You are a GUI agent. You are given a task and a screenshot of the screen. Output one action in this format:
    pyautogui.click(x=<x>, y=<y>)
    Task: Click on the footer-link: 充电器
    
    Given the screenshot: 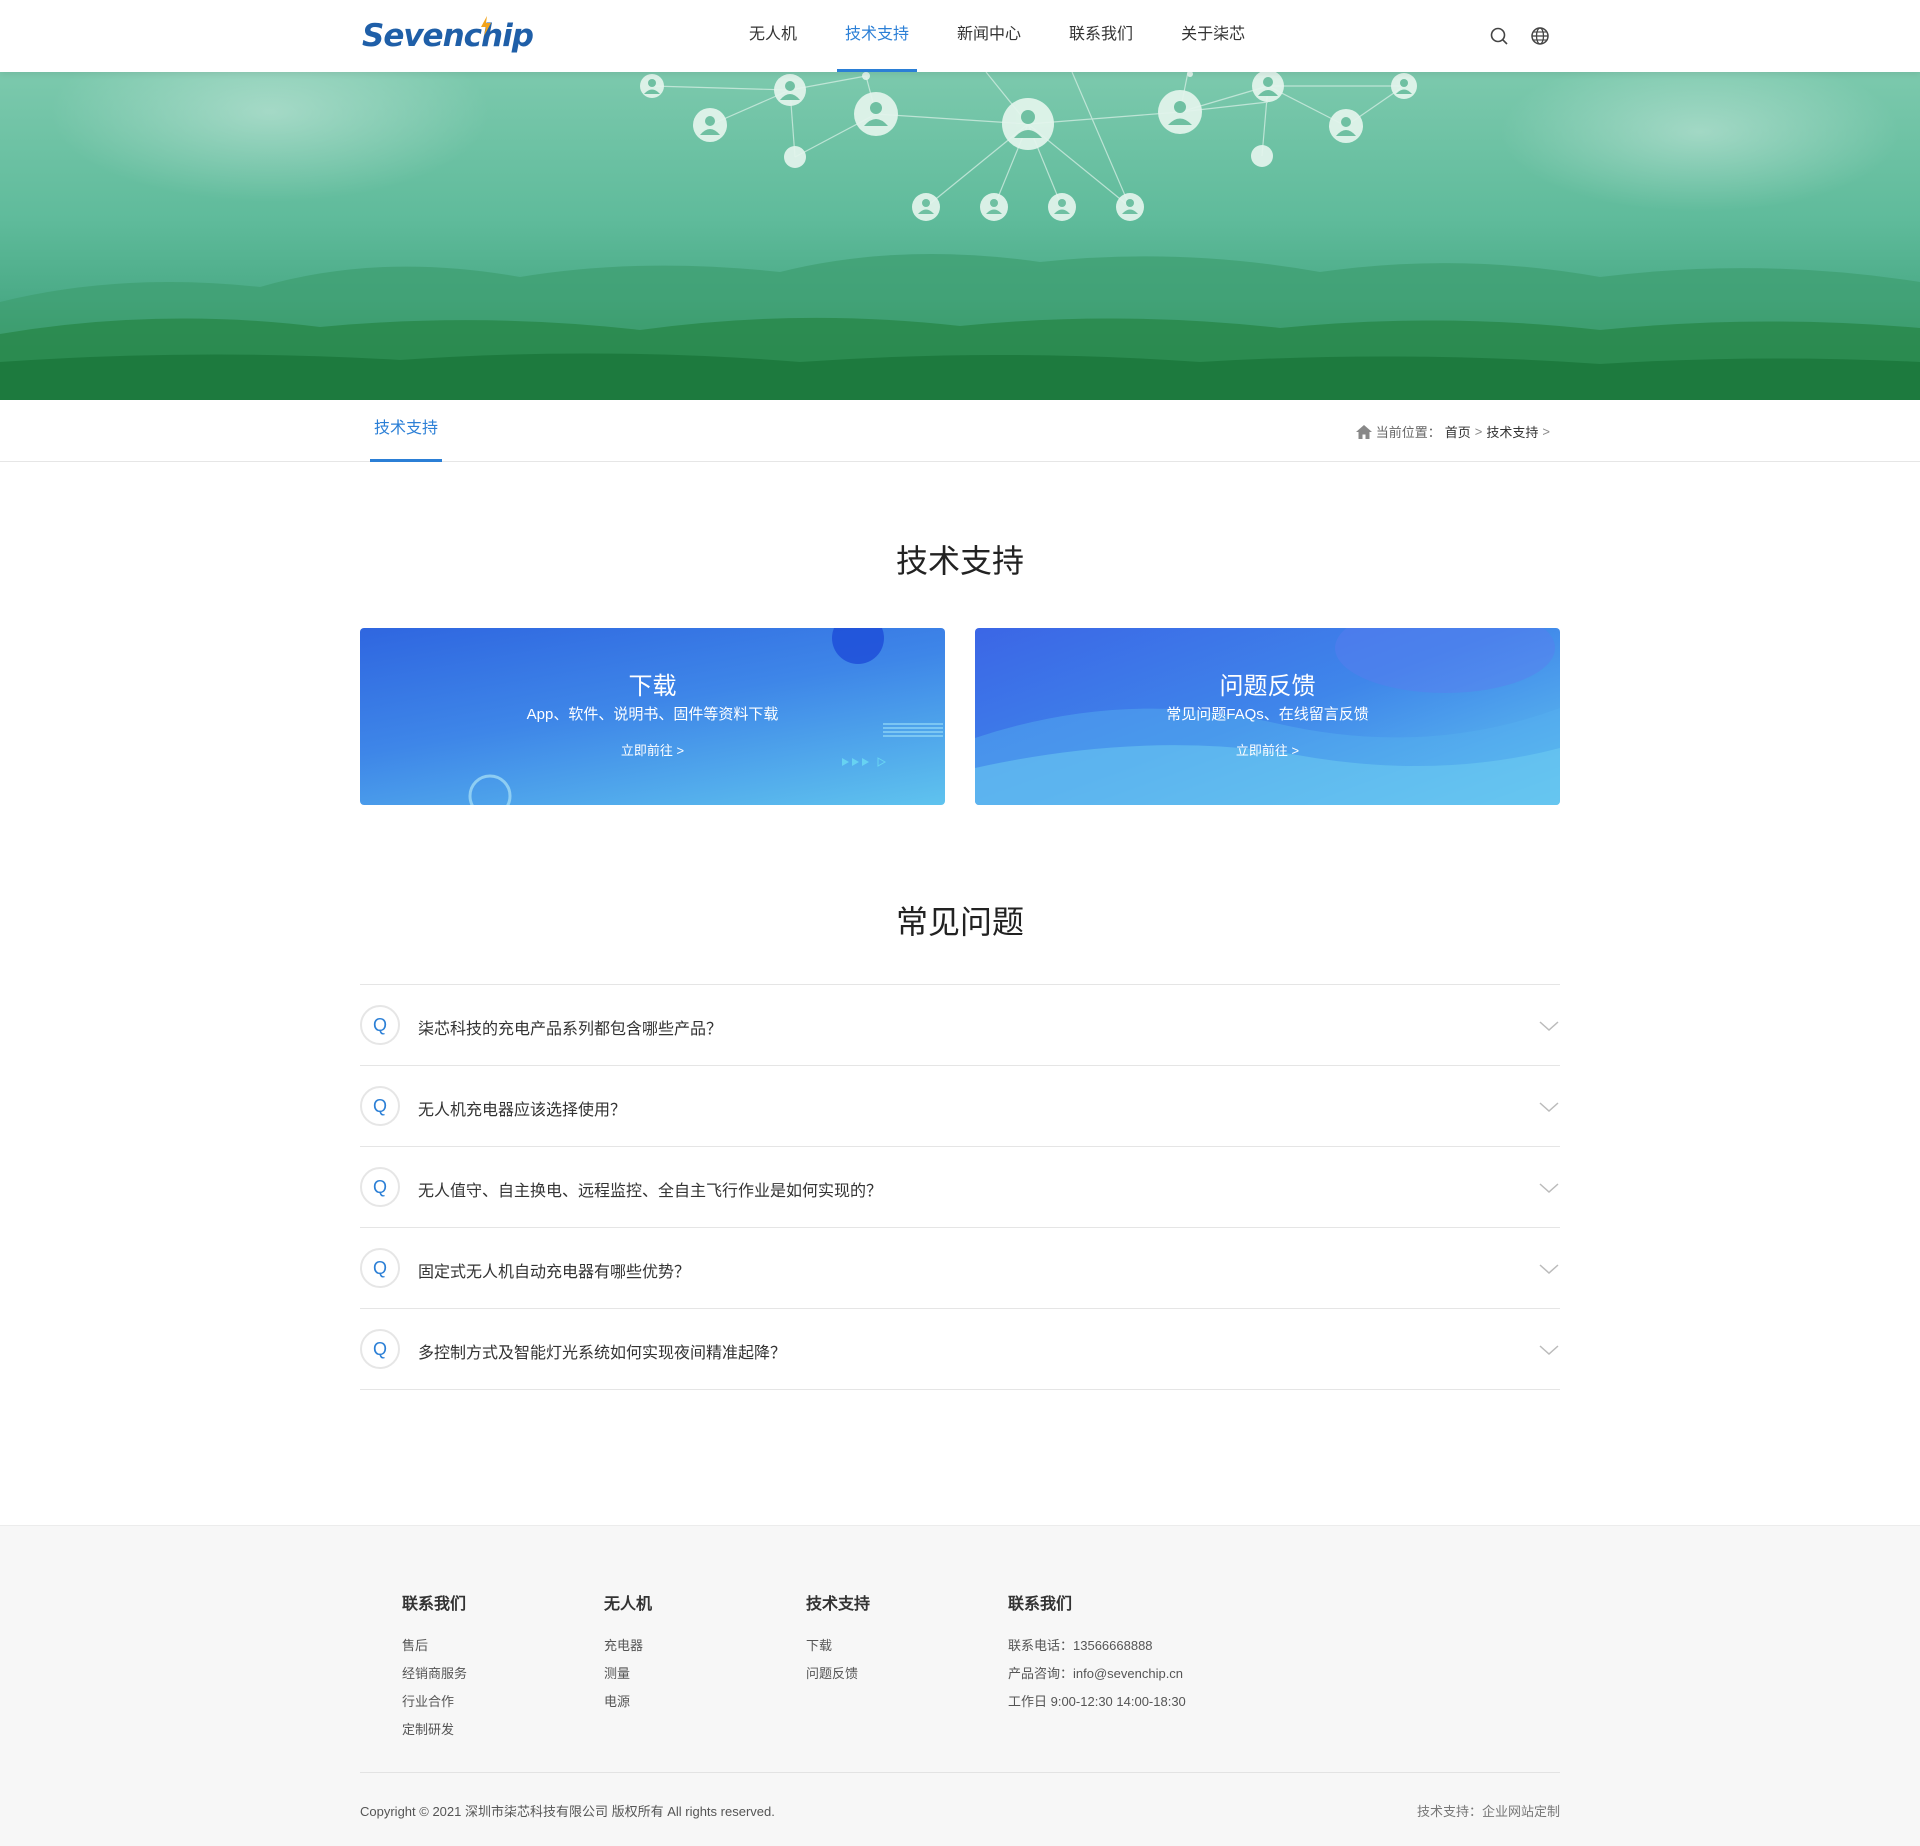 What is the action you would take?
    pyautogui.click(x=628, y=1646)
    